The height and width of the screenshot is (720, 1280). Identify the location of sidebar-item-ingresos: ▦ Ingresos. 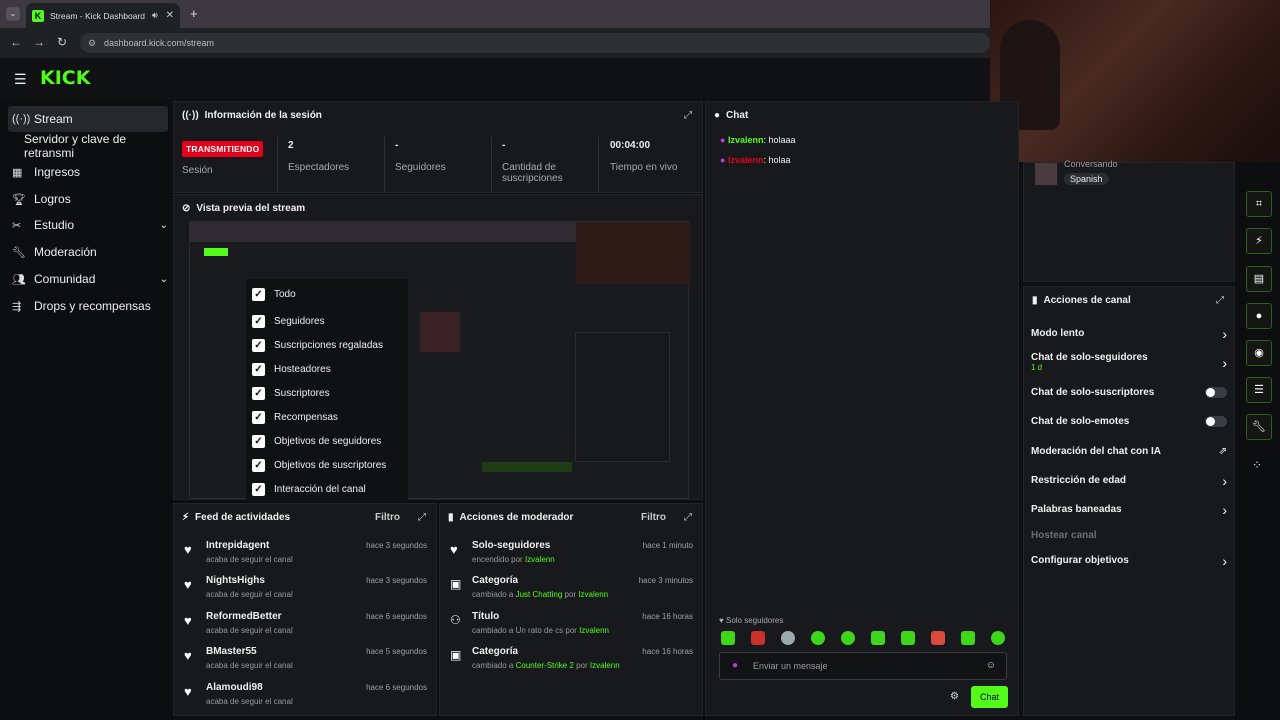
(88, 172).